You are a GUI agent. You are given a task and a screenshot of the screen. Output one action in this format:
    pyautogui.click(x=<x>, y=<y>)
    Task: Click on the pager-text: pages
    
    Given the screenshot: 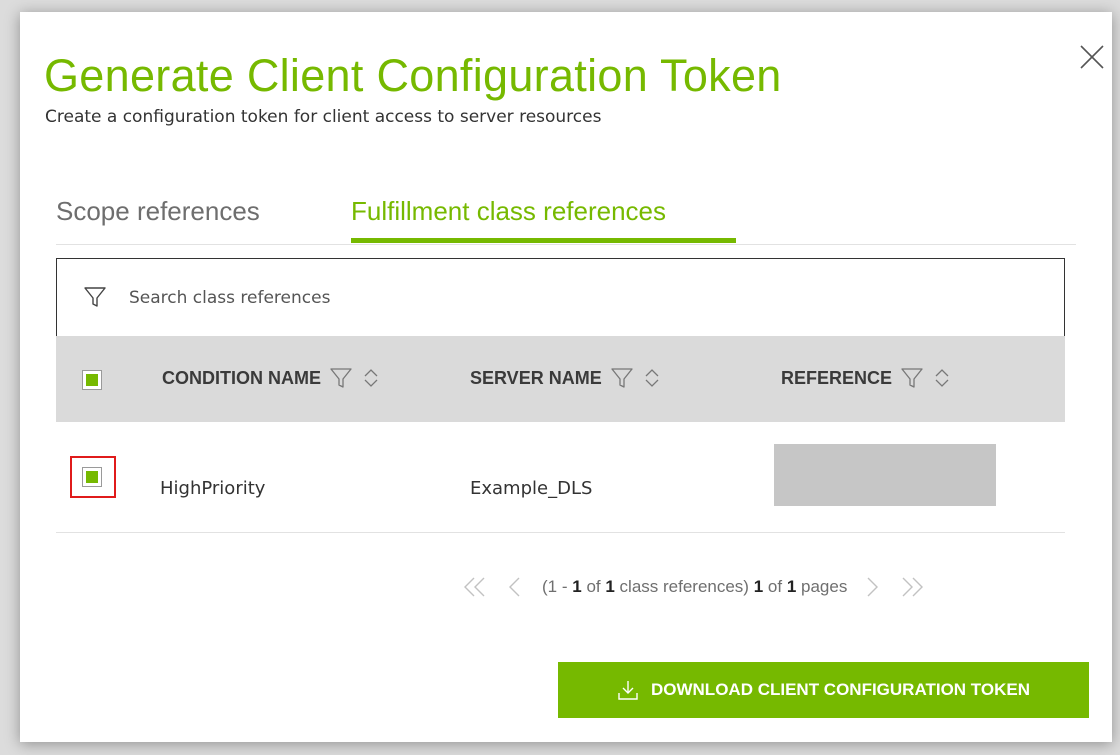 What is the action you would take?
    pyautogui.click(x=822, y=586)
    